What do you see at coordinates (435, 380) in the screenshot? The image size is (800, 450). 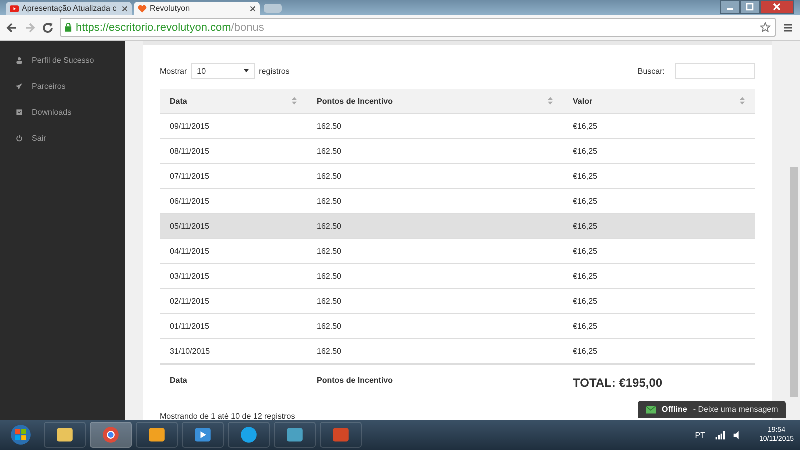 I see `footer-cell: Pontos de Incentivo` at bounding box center [435, 380].